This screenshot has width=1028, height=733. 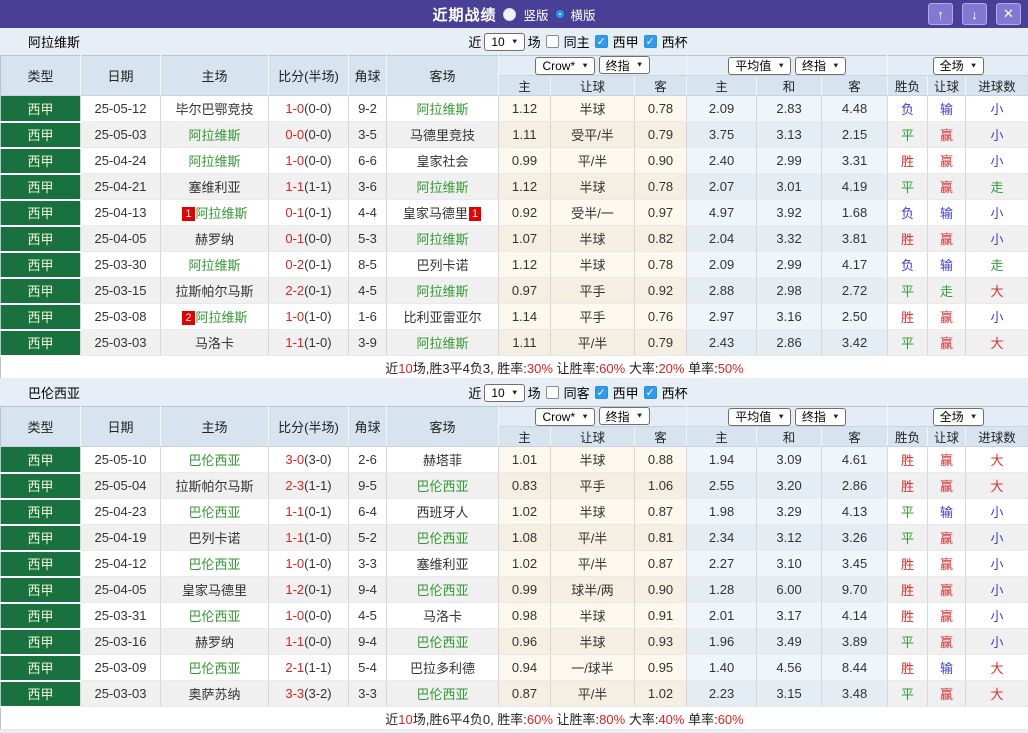 I want to click on home-team-name: 奥萨苏纳, so click(x=214, y=694).